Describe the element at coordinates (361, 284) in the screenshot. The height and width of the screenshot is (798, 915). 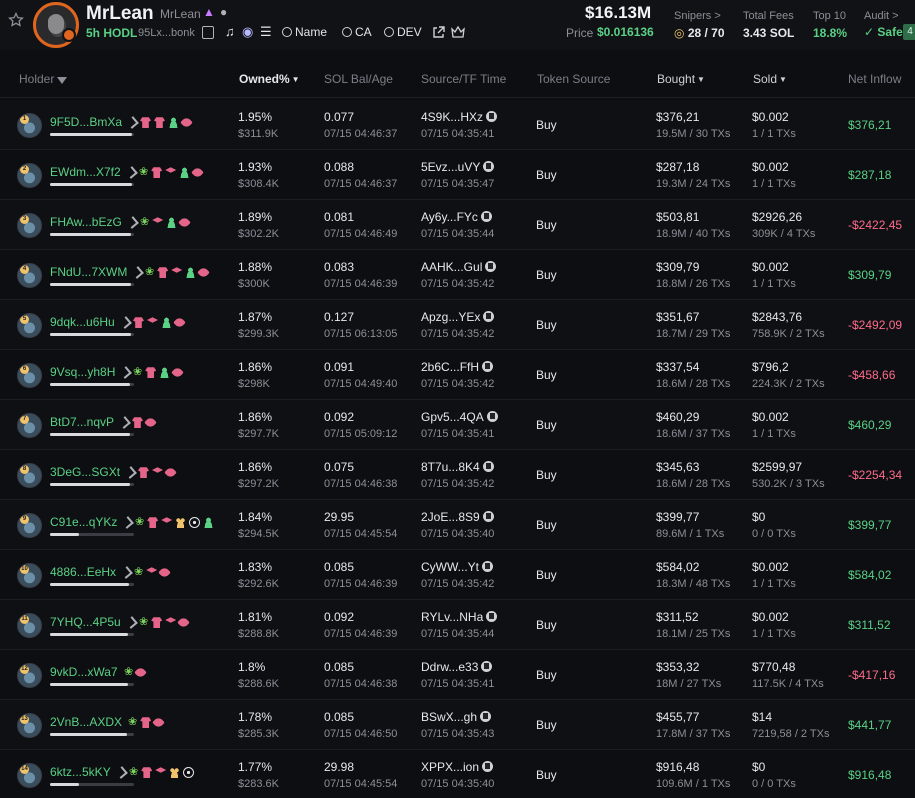
I see `wallet-age: 07/15 04:46:39` at that location.